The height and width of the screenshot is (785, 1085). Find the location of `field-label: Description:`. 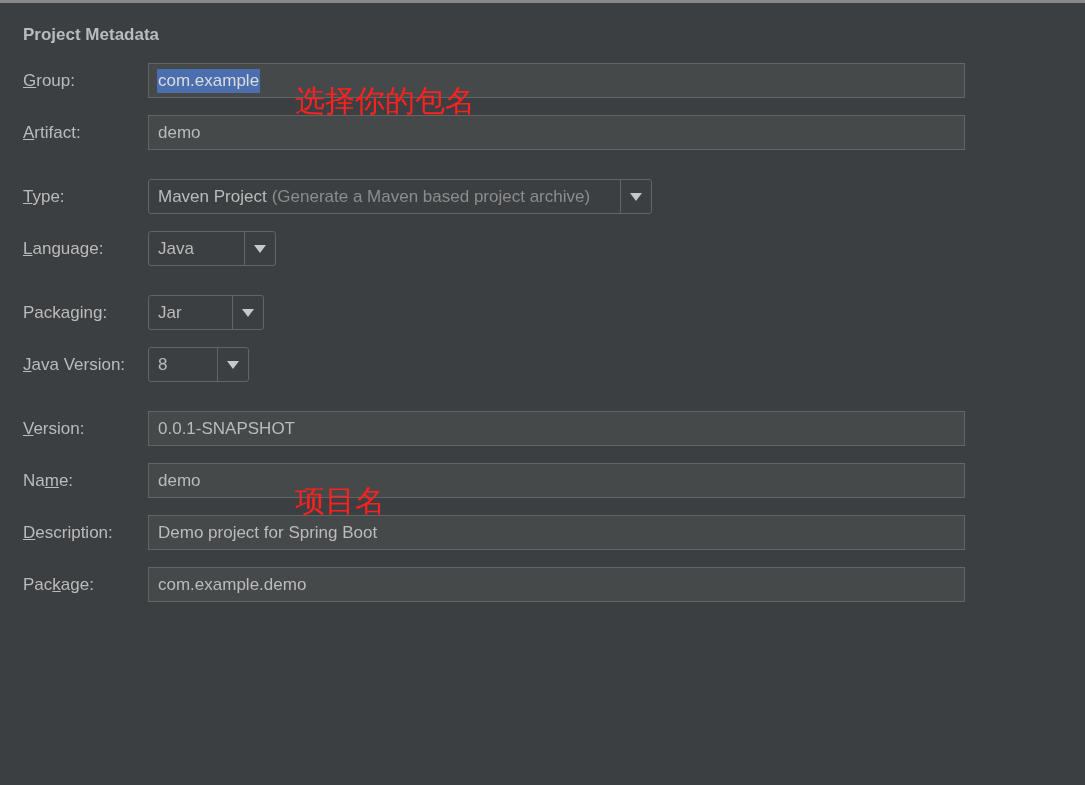

field-label: Description: is located at coordinates (68, 532).